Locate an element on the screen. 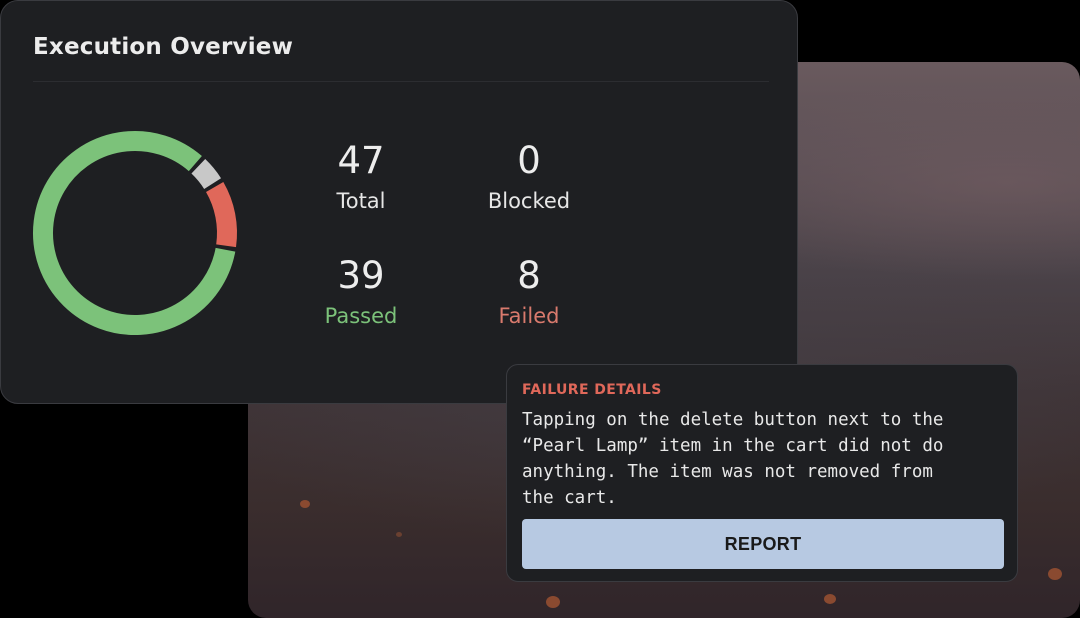 Image resolution: width=1080 pixels, height=618 pixels. card-title: Execution Overview is located at coordinates (163, 47).